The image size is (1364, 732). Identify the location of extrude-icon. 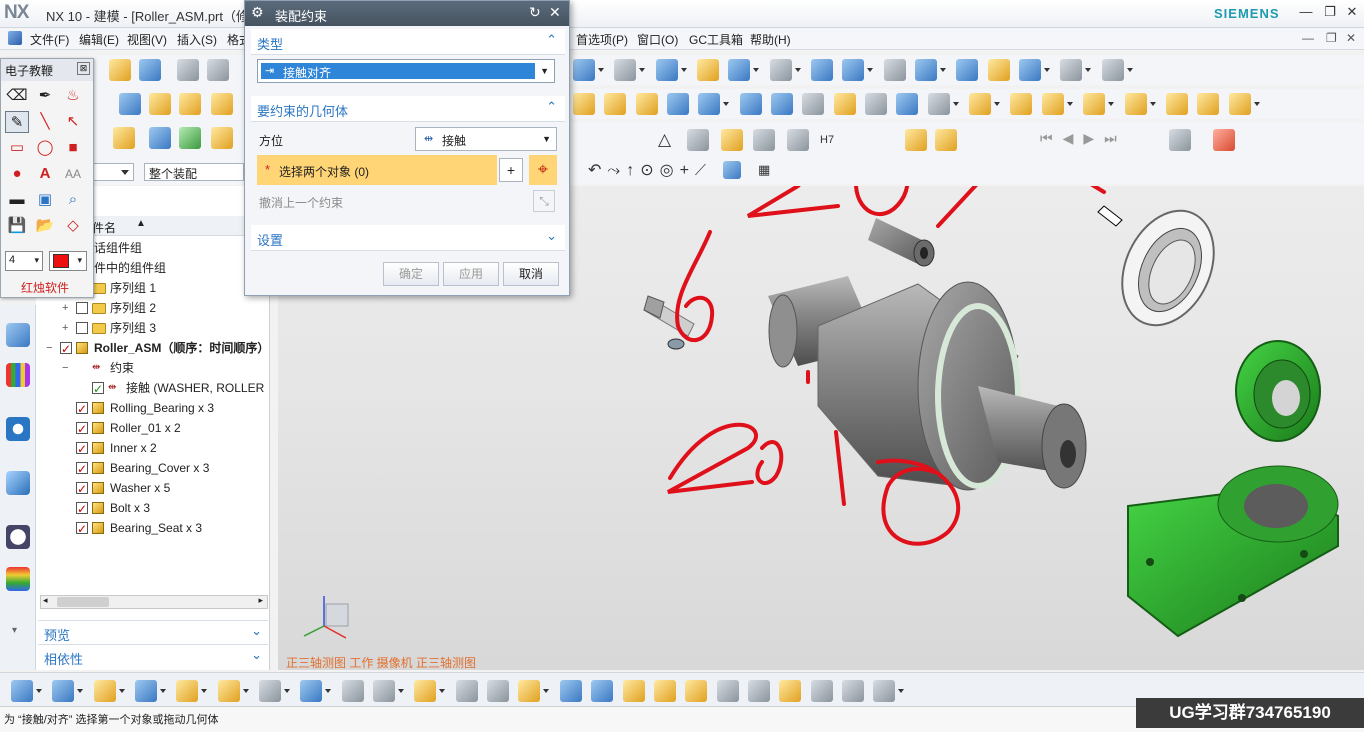
(584, 104).